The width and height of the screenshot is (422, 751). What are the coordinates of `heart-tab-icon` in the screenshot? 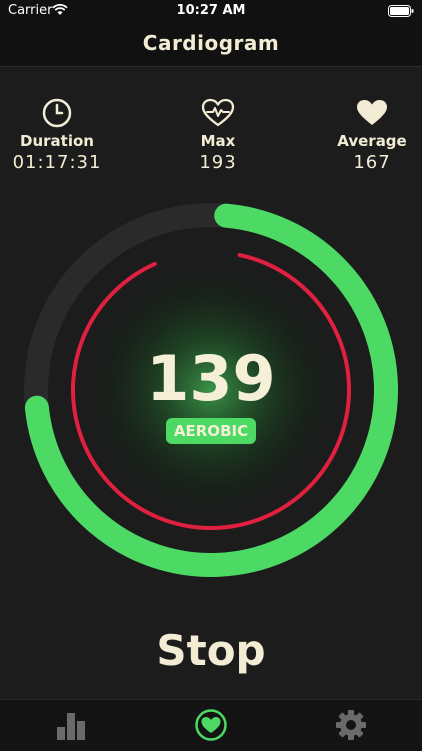 It's located at (211, 725).